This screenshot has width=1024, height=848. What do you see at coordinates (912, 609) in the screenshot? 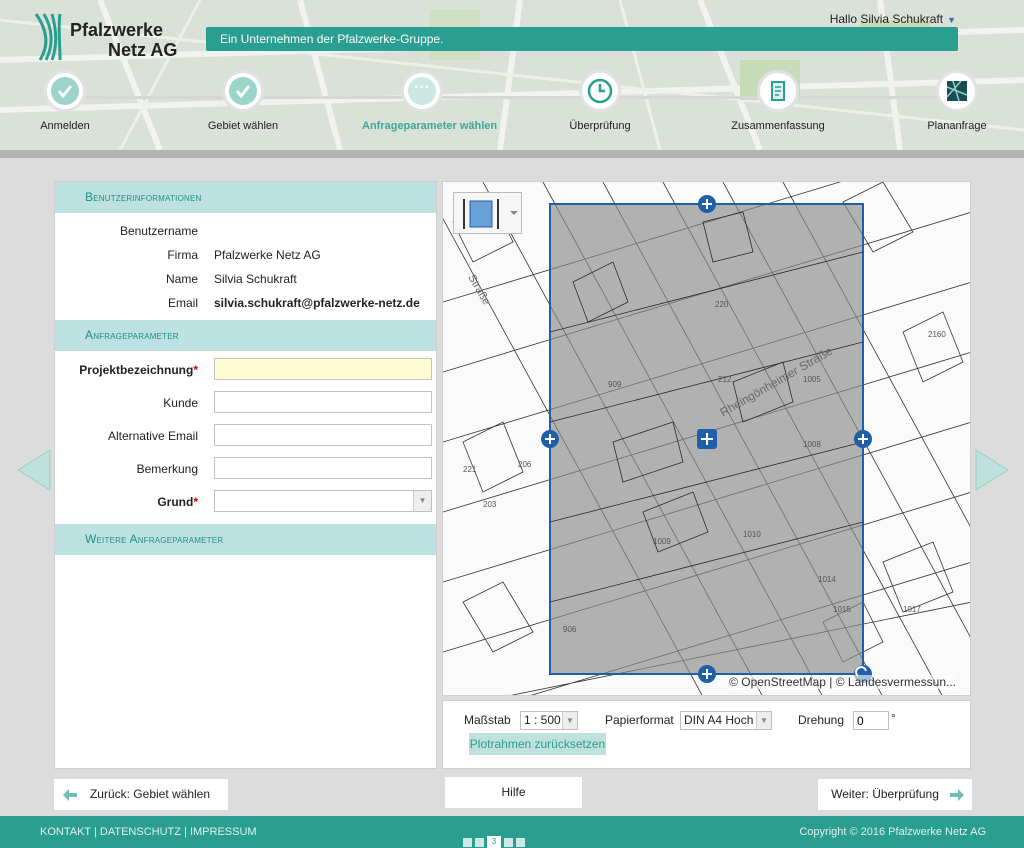
I see `svg-text: 1017` at bounding box center [912, 609].